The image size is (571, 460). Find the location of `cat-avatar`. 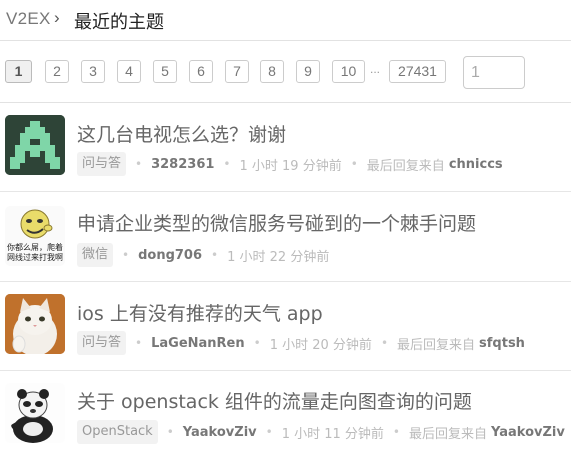

cat-avatar is located at coordinates (35, 324).